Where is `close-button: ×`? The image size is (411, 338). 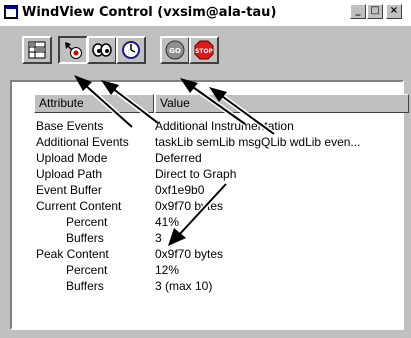
close-button: × is located at coordinates (394, 11).